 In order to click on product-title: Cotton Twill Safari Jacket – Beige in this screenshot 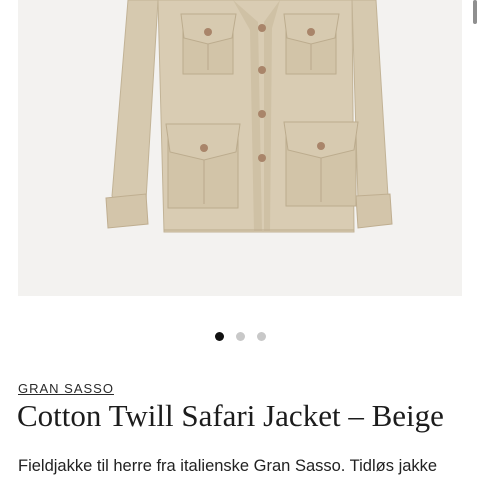, I will do `click(230, 415)`.